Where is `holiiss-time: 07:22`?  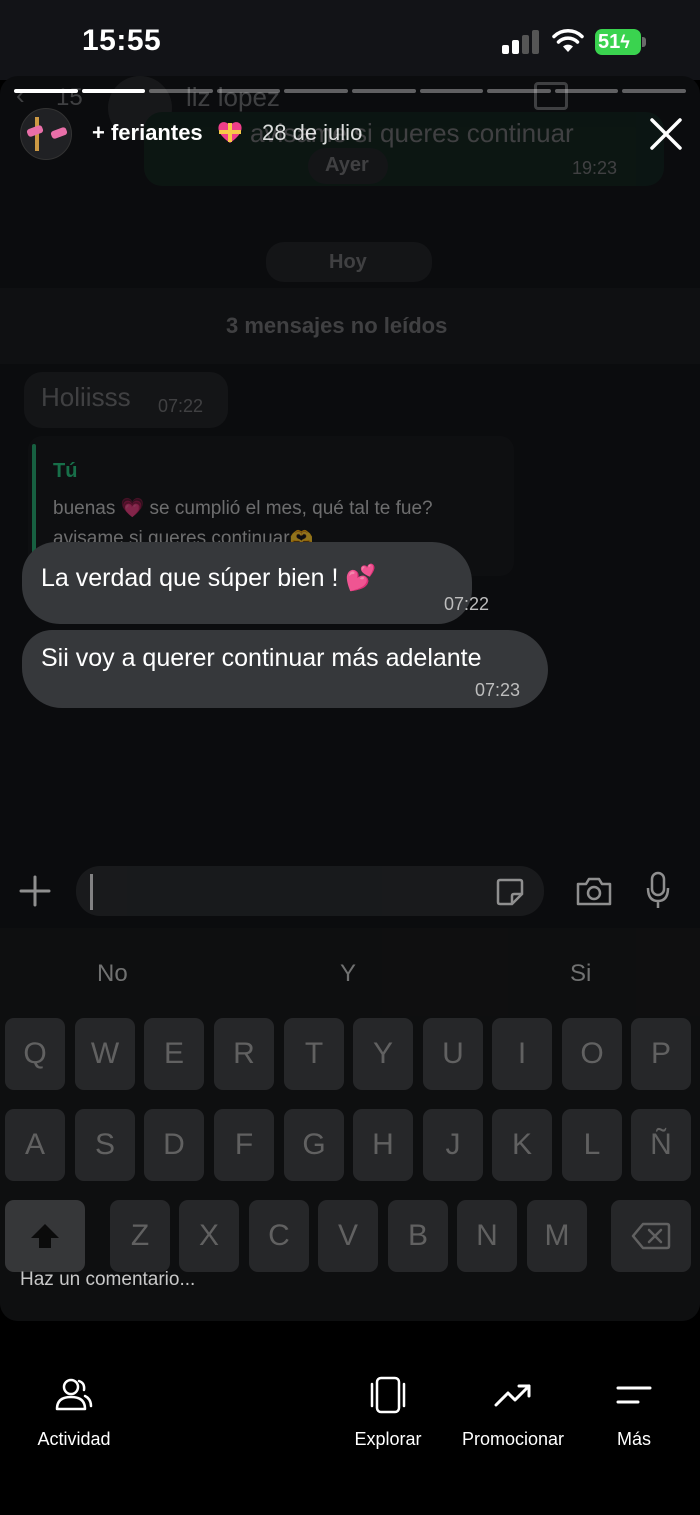
holiiss-time: 07:22 is located at coordinates (181, 406).